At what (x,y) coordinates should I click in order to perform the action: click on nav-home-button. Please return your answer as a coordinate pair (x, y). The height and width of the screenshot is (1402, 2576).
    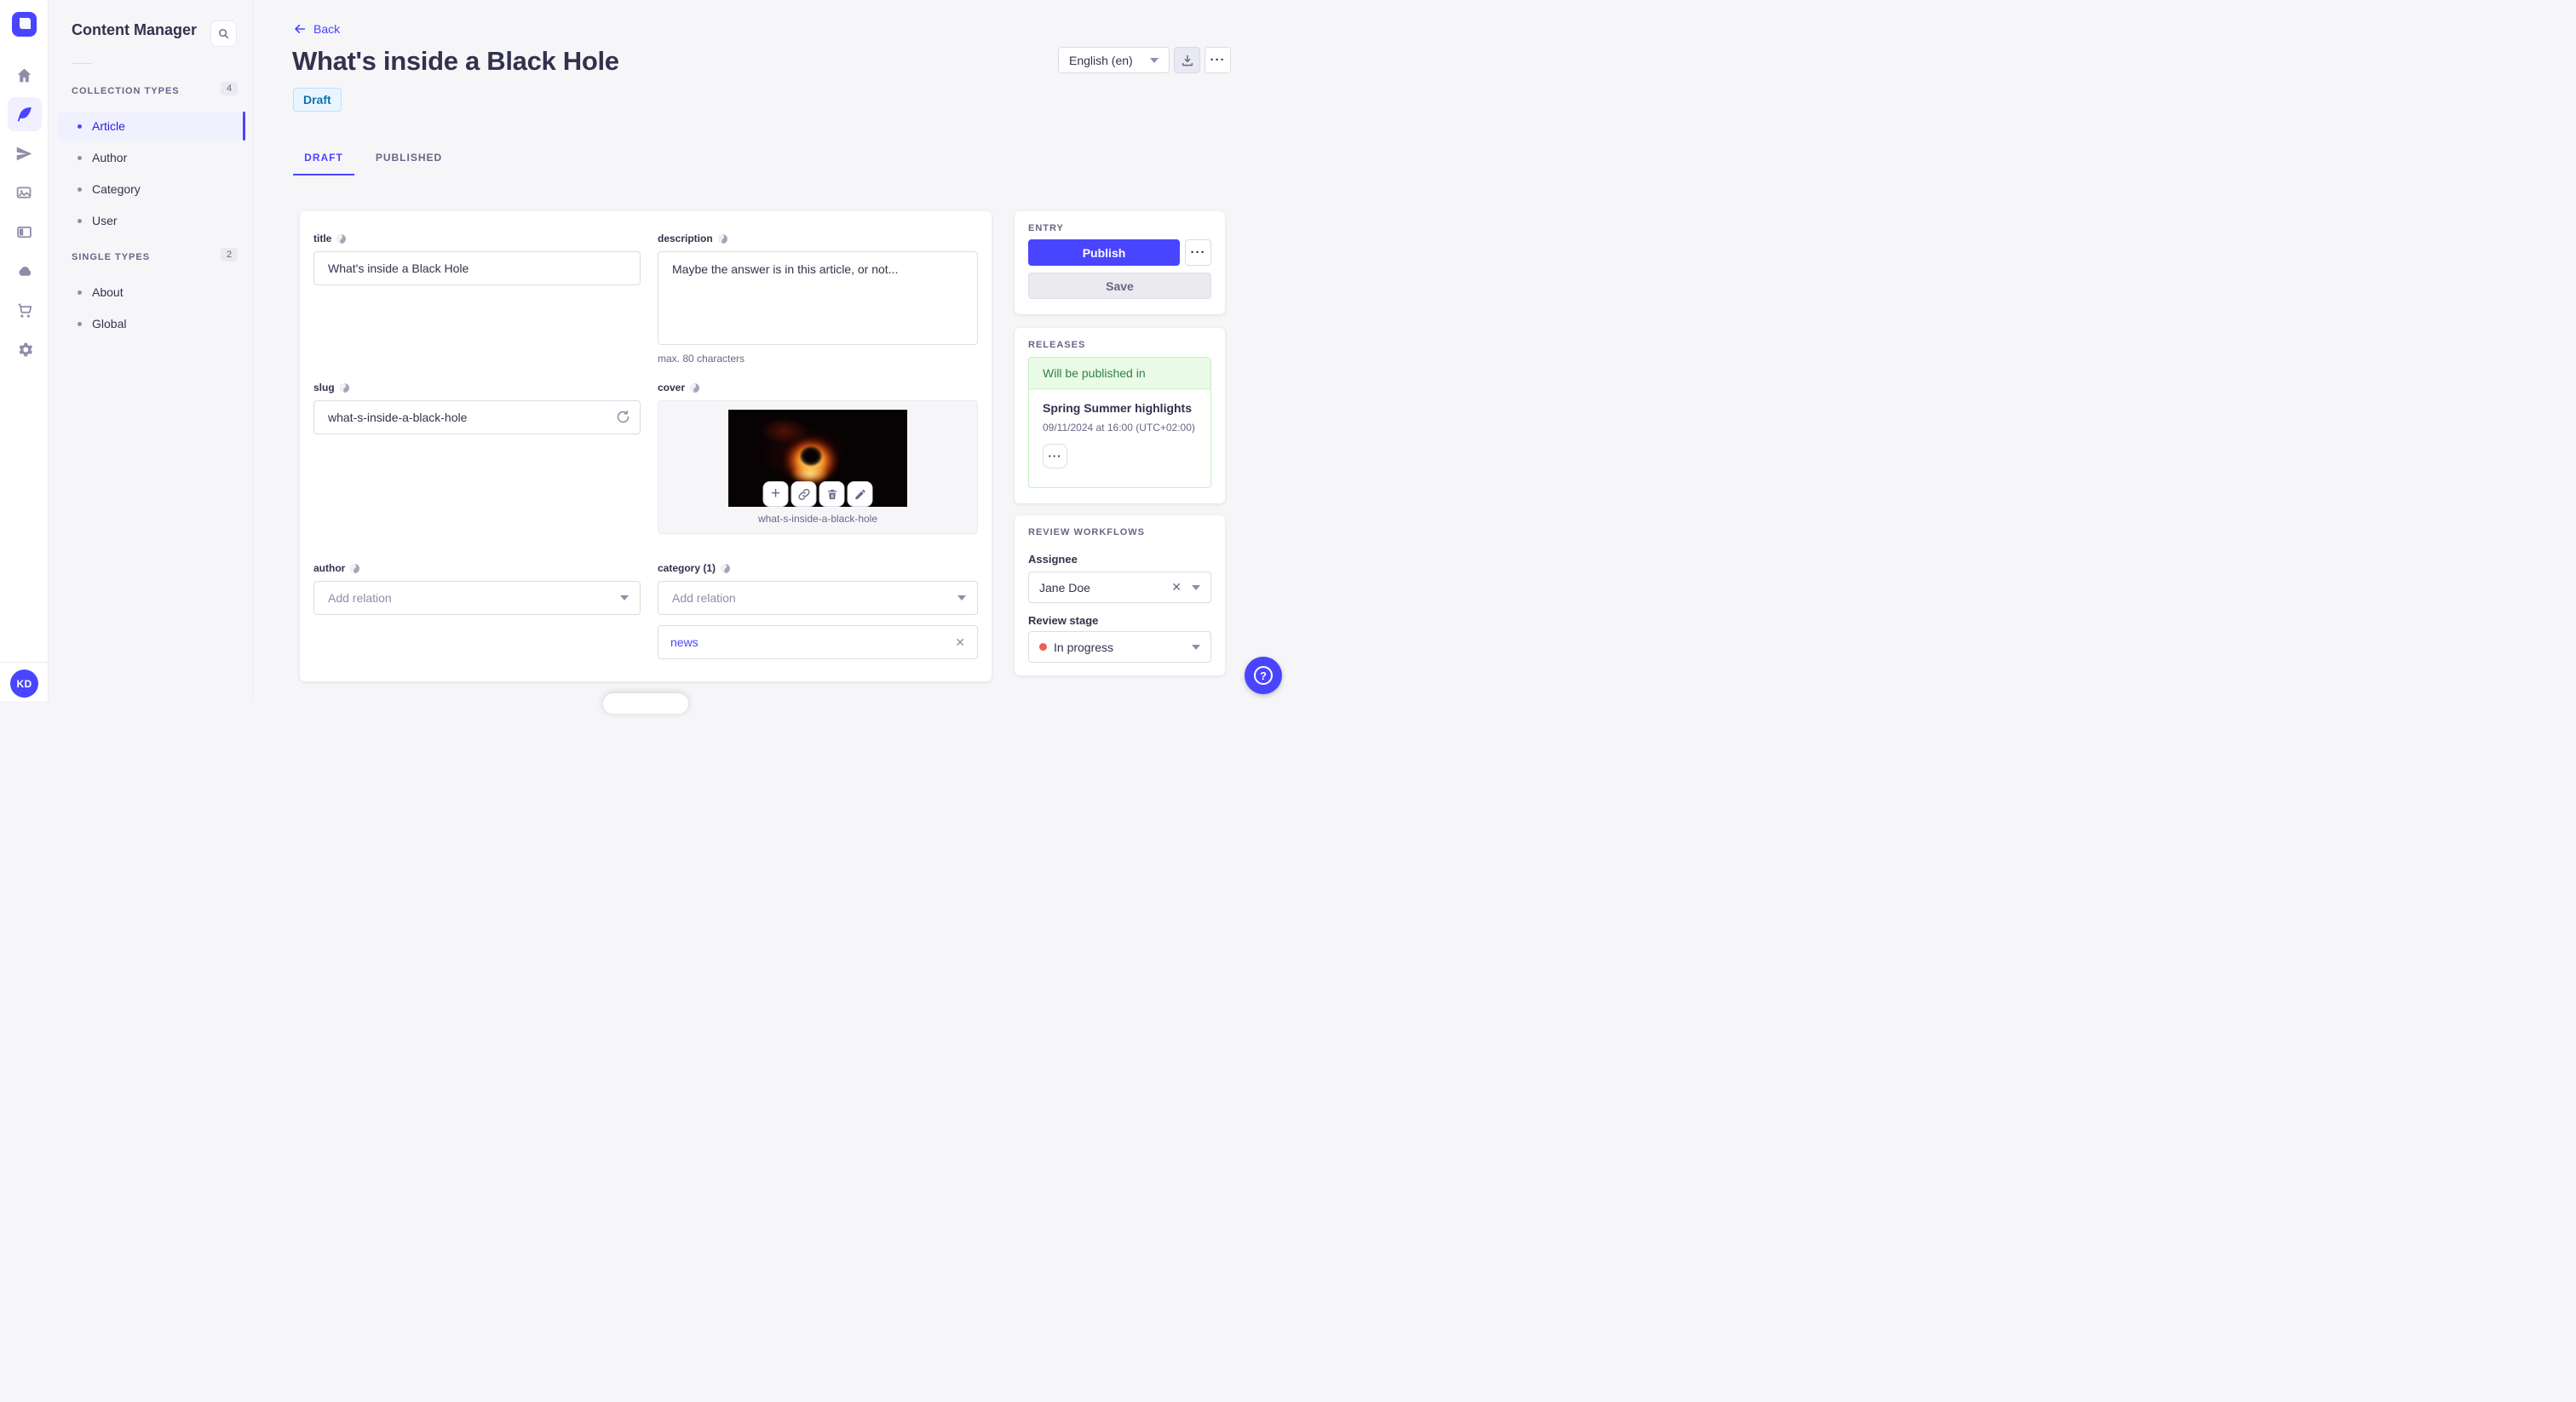
    Looking at the image, I should click on (25, 75).